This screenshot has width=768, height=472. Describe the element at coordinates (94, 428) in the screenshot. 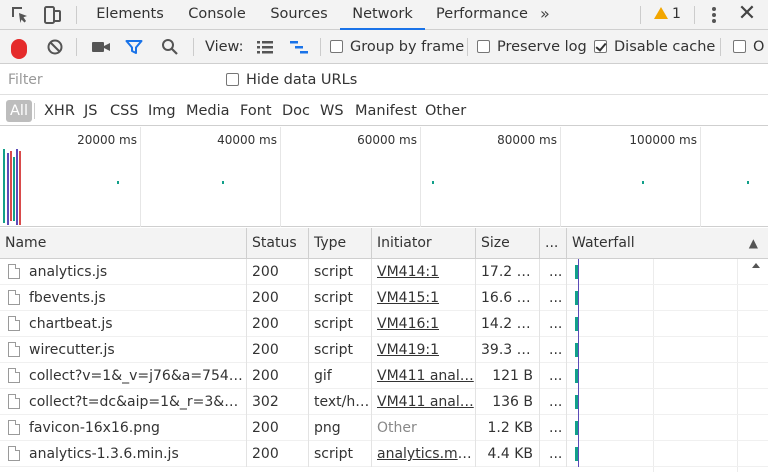

I see `request-name: favicon-16x16.png` at that location.